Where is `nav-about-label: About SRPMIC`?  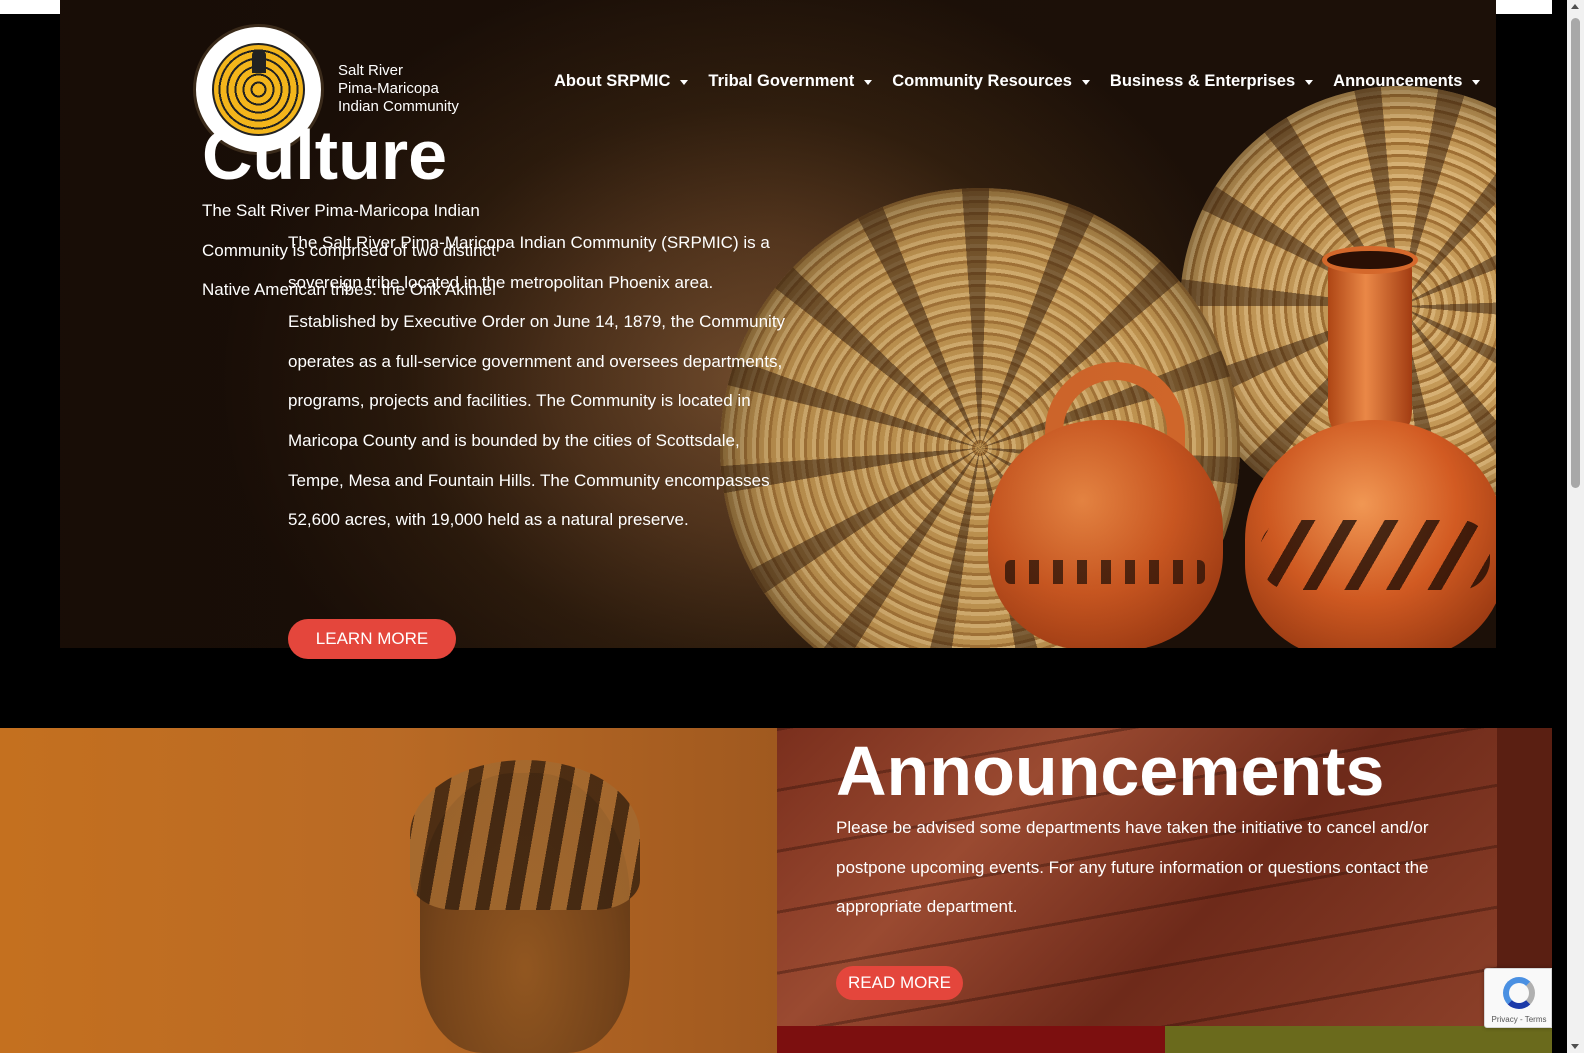
nav-about-label: About SRPMIC is located at coordinates (612, 80).